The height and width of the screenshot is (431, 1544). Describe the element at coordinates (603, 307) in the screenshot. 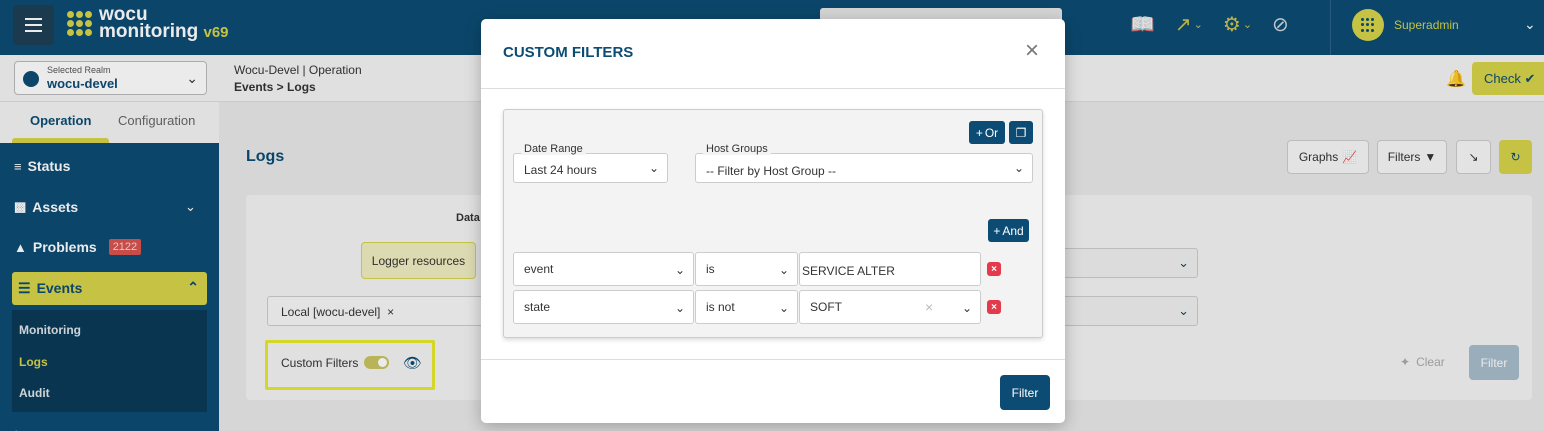

I see `rule-field-select: state ⌄` at that location.